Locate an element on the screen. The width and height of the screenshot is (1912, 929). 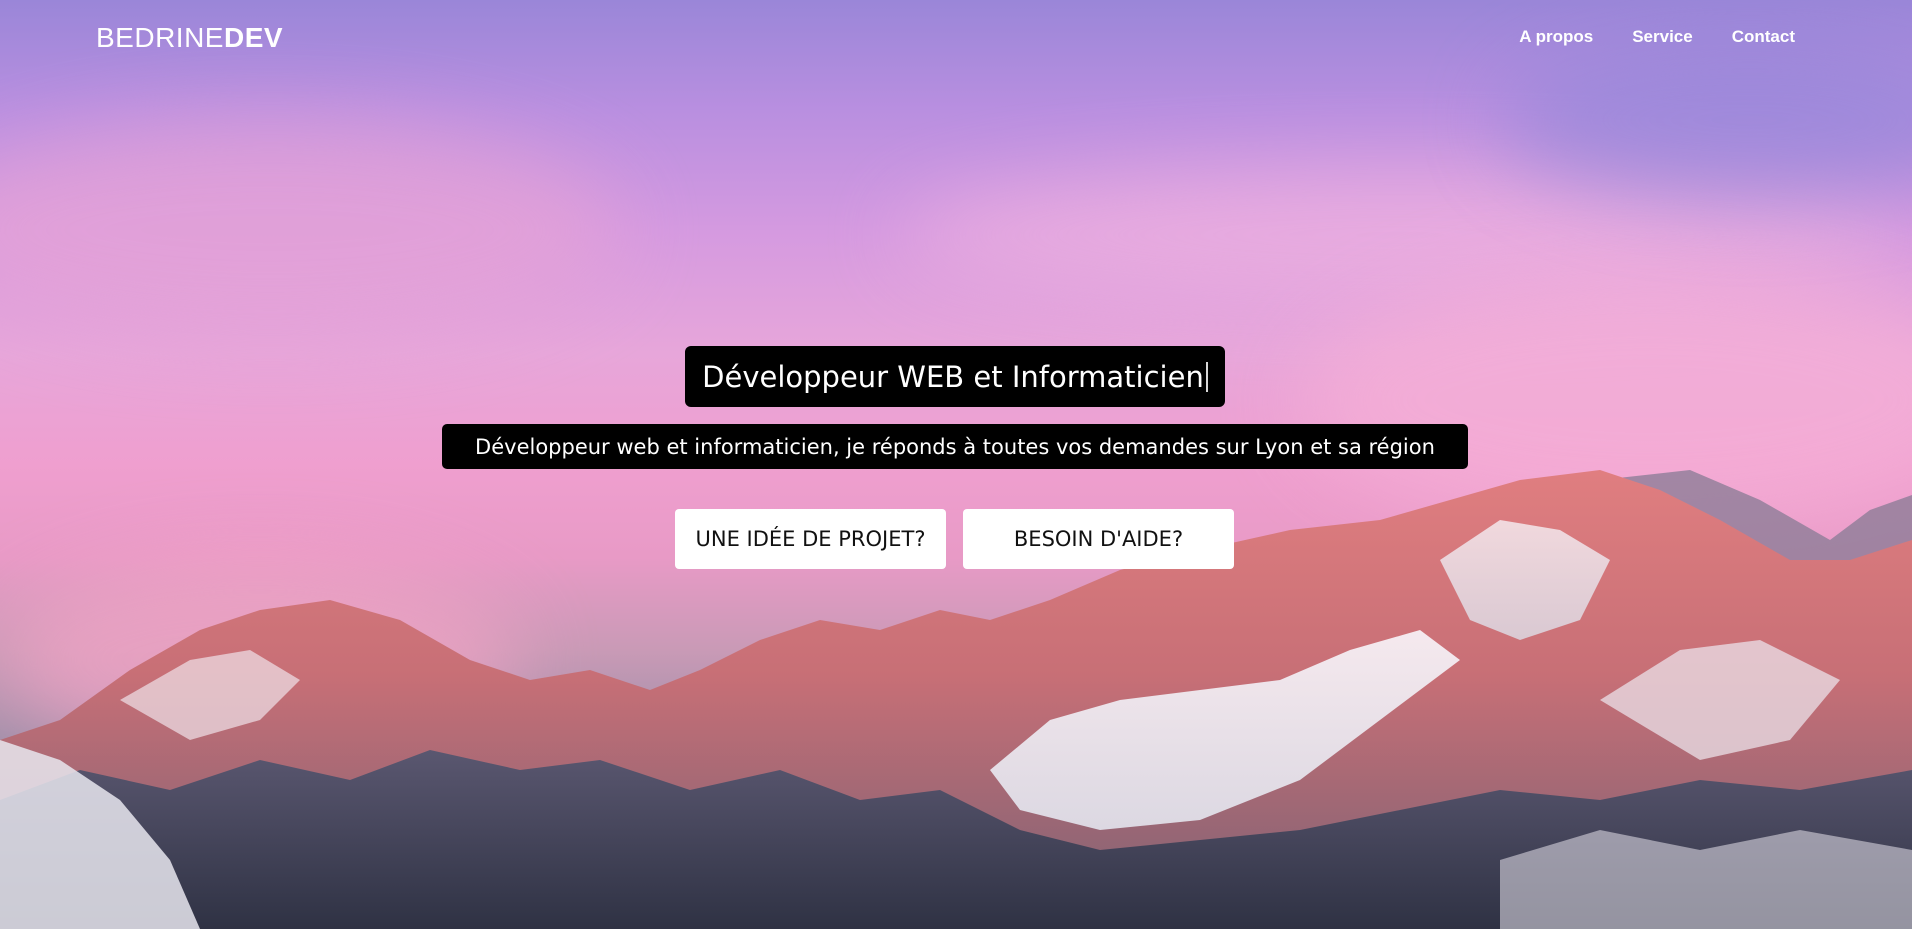
hero-title-box: Développeur WEB et Informaticien is located at coordinates (955, 376).